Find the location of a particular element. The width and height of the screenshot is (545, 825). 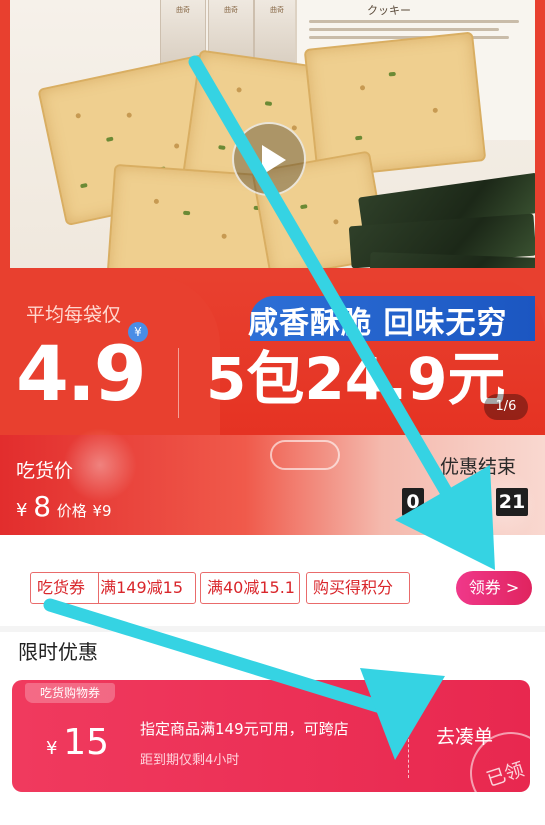

package-title: クッキー is located at coordinates (389, 10).